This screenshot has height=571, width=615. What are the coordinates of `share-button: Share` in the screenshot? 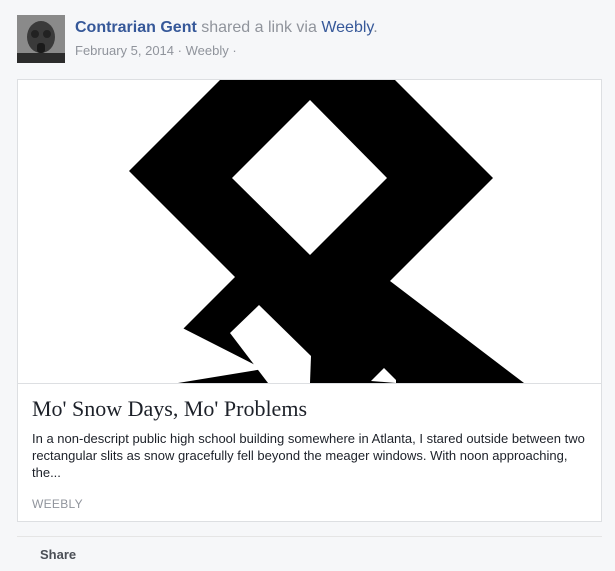 It's located at (58, 554).